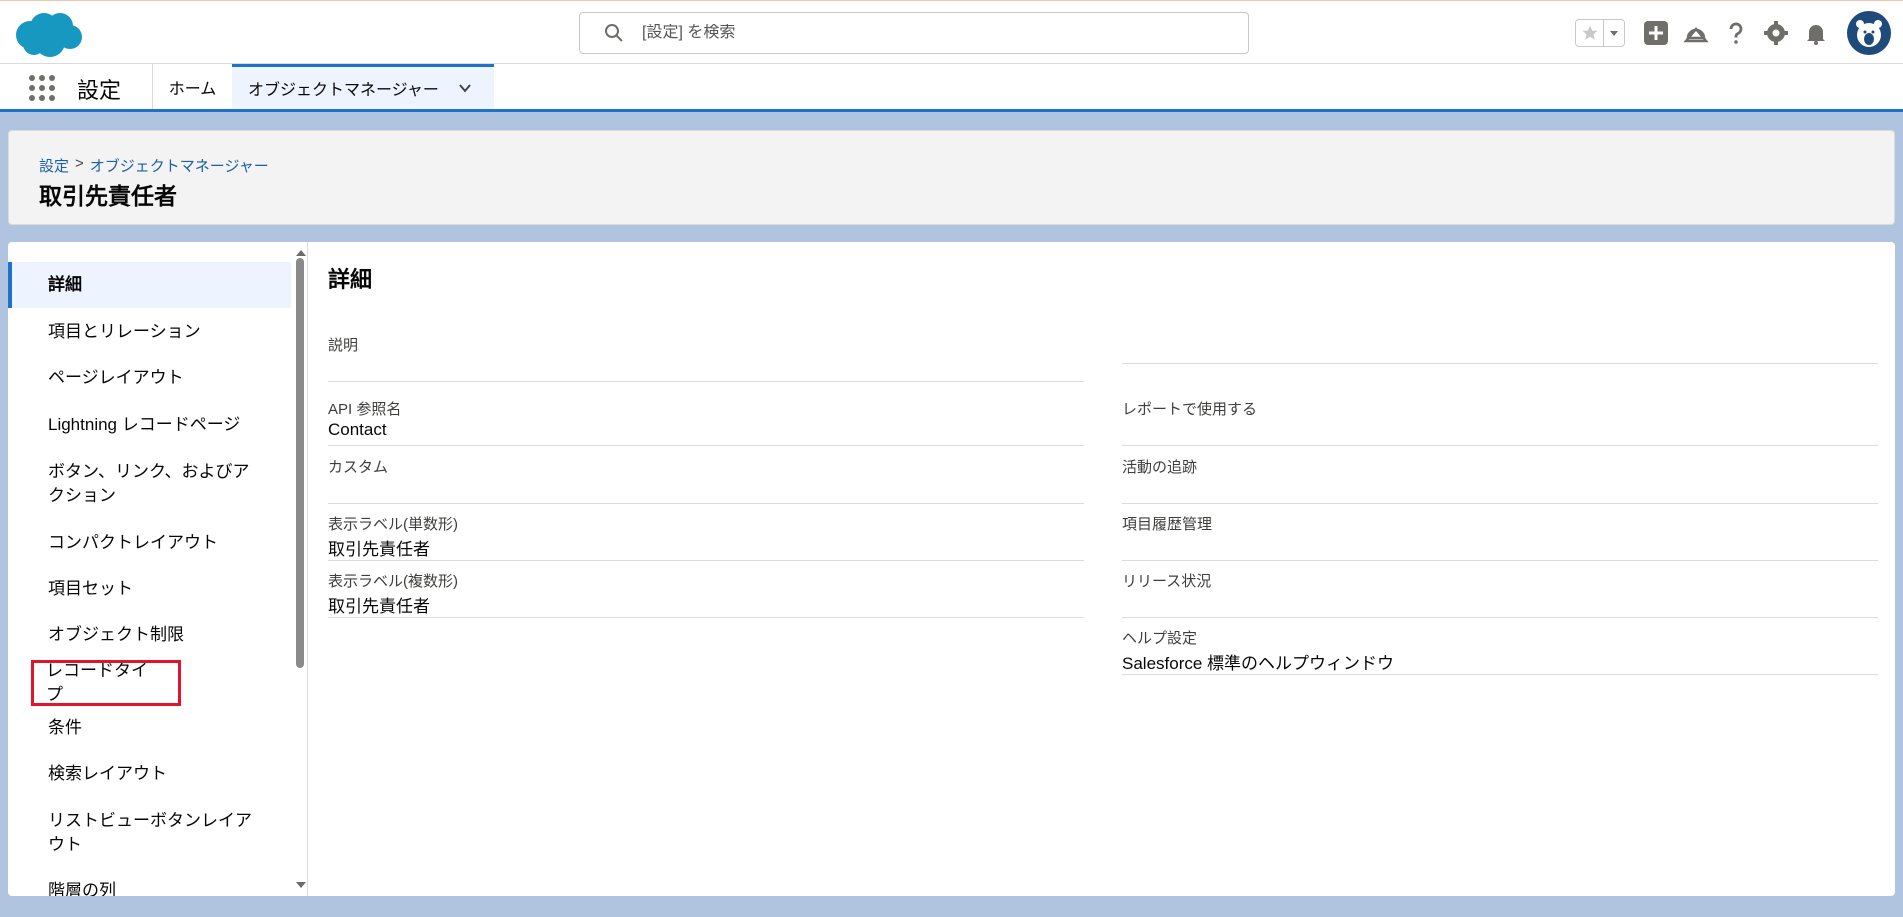  What do you see at coordinates (1869, 33) in the screenshot?
I see `user-avatar` at bounding box center [1869, 33].